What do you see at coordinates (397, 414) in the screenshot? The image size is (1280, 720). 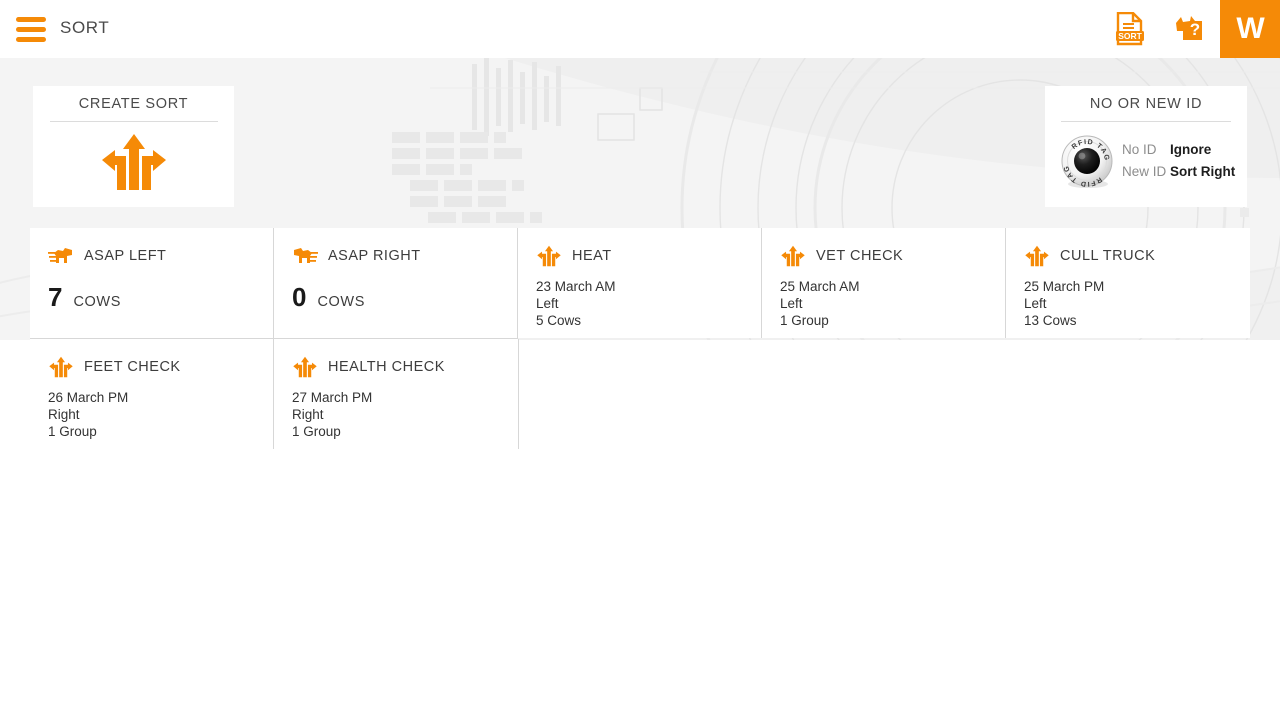 I see `card-details: 27 March PM Right 1 Group` at bounding box center [397, 414].